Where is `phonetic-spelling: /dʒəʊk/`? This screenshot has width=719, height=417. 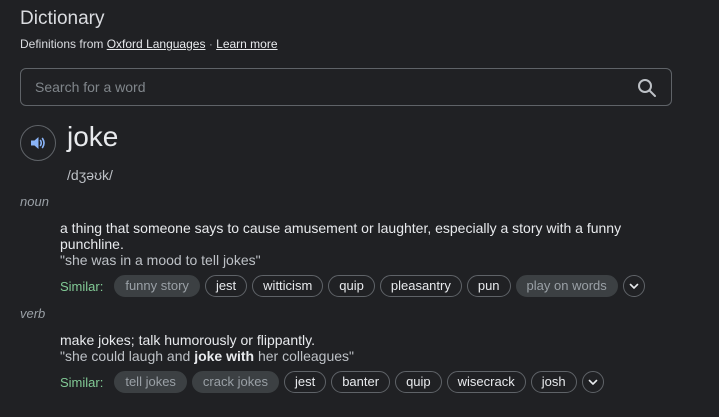
phonetic-spelling: /dʒəʊk/ is located at coordinates (90, 175).